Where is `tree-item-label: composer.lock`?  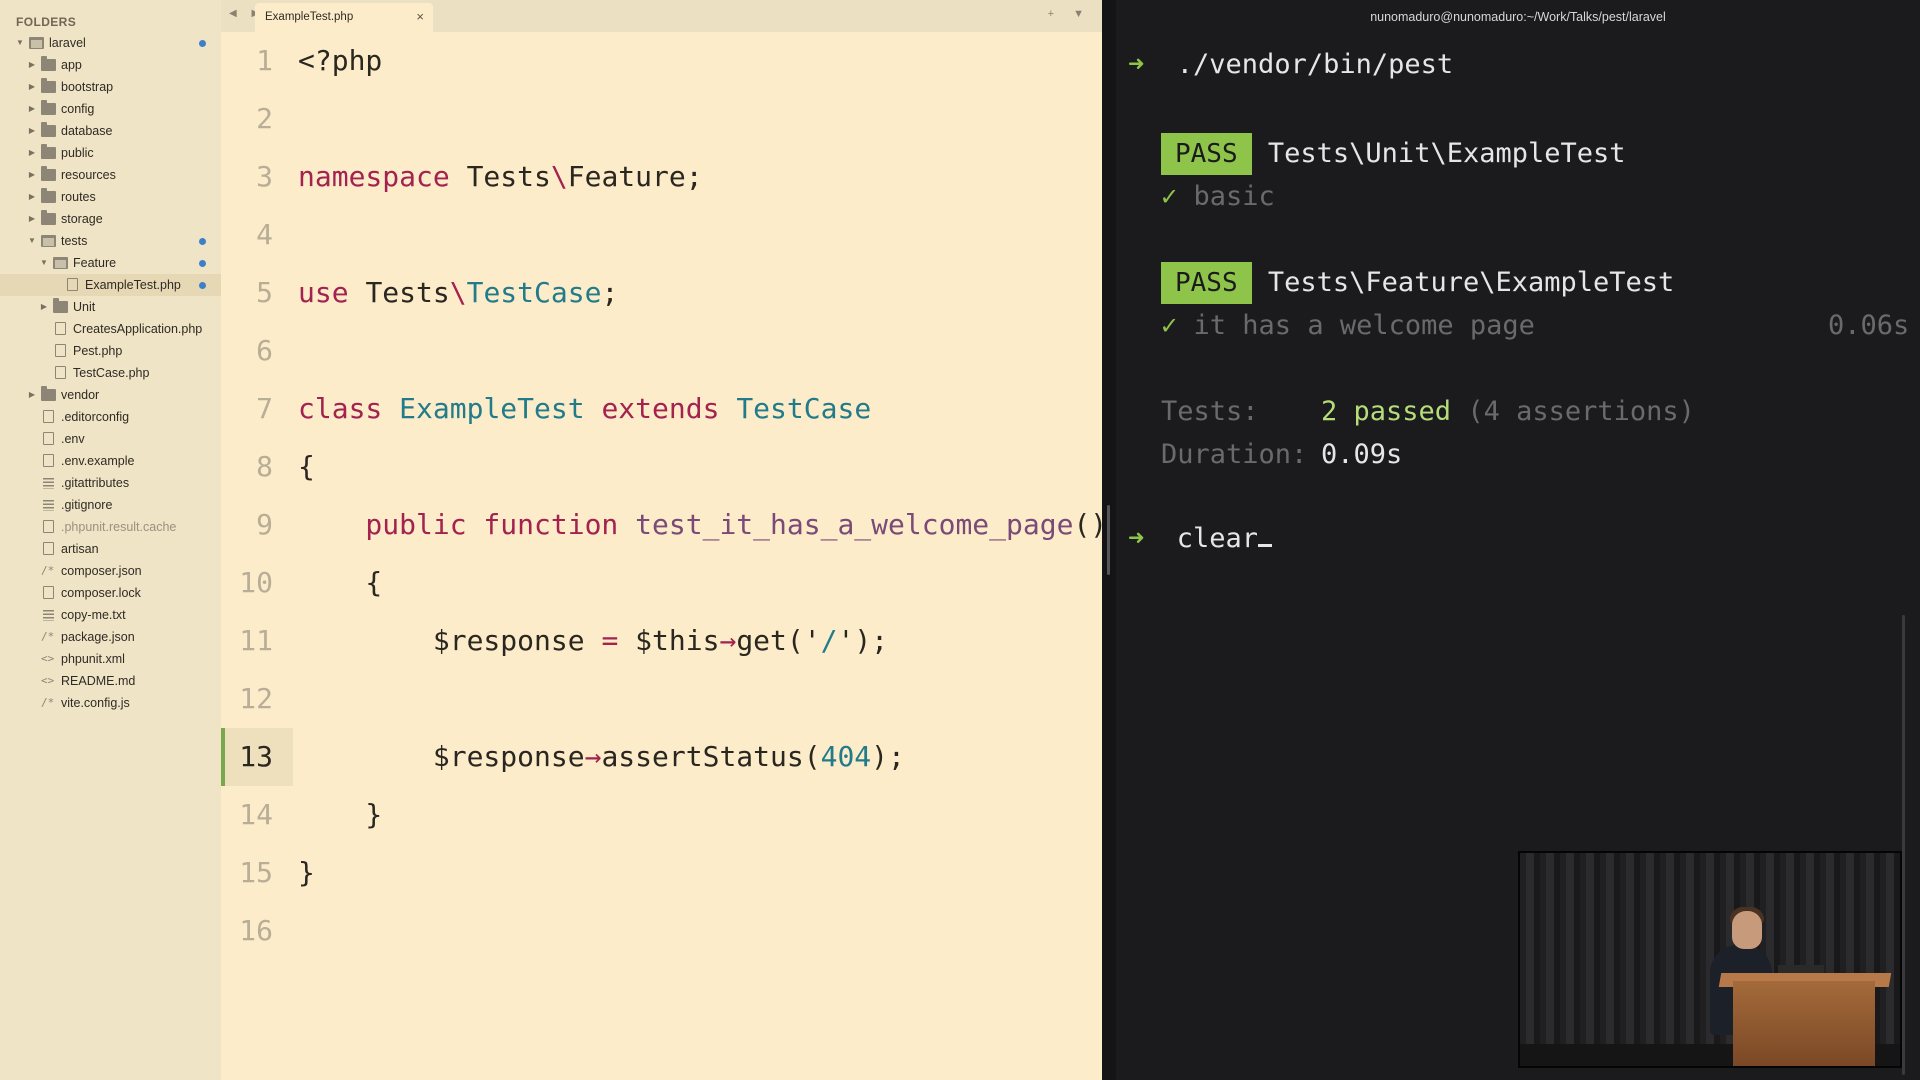
tree-item-label: composer.lock is located at coordinates (101, 593).